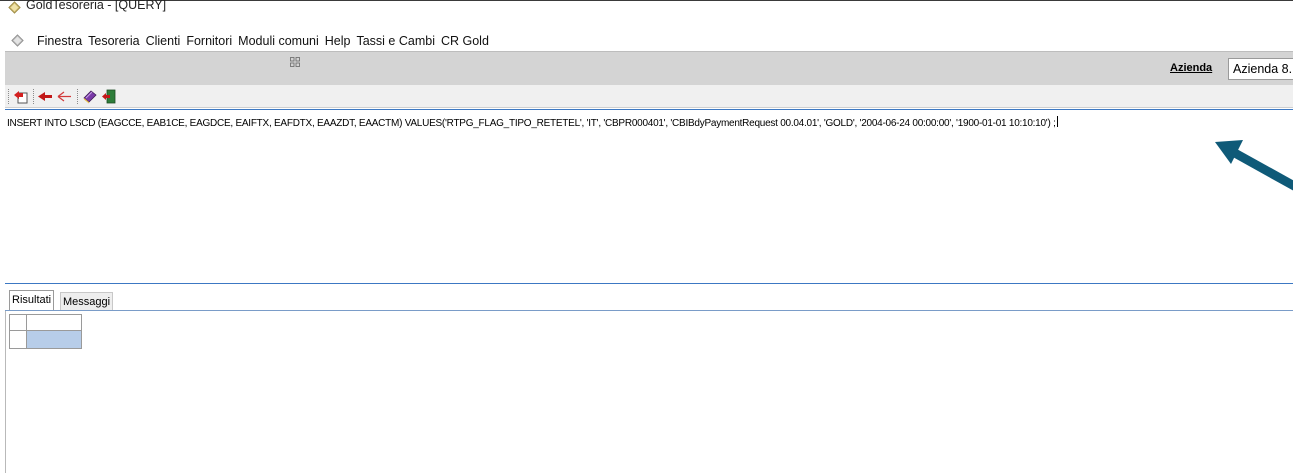  I want to click on grid-column-header, so click(54, 322).